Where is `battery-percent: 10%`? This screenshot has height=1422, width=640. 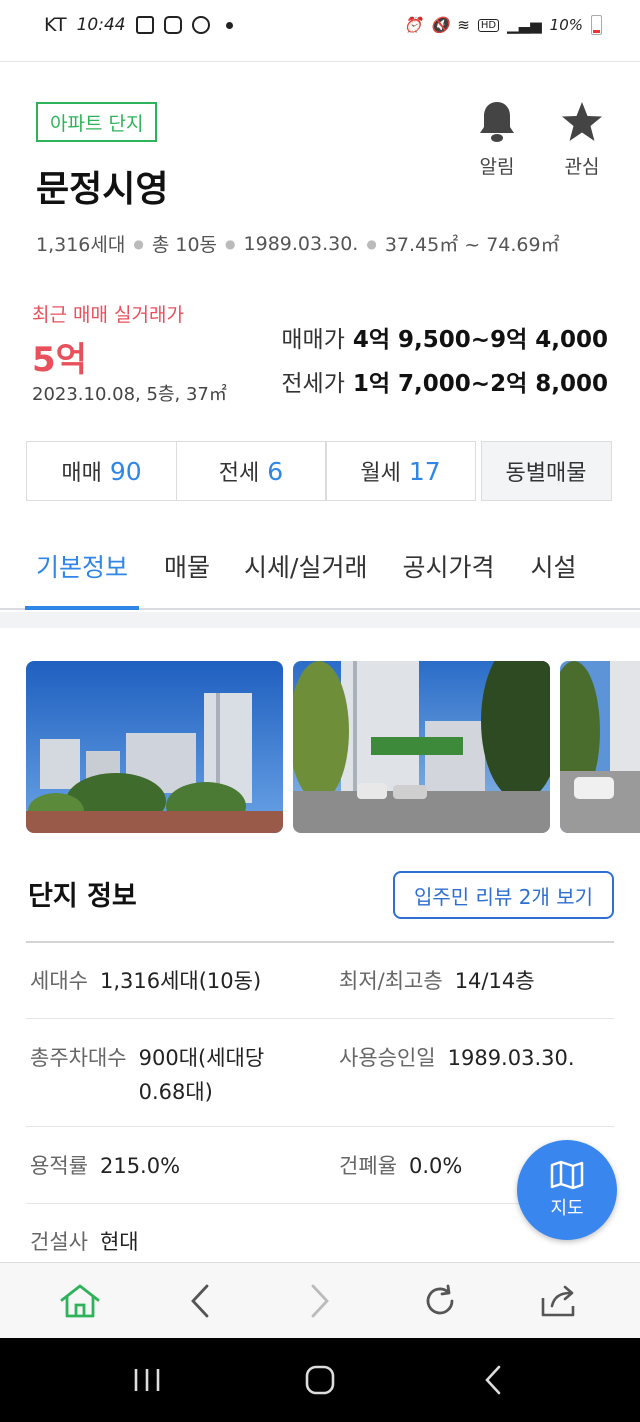
battery-percent: 10% is located at coordinates (566, 25).